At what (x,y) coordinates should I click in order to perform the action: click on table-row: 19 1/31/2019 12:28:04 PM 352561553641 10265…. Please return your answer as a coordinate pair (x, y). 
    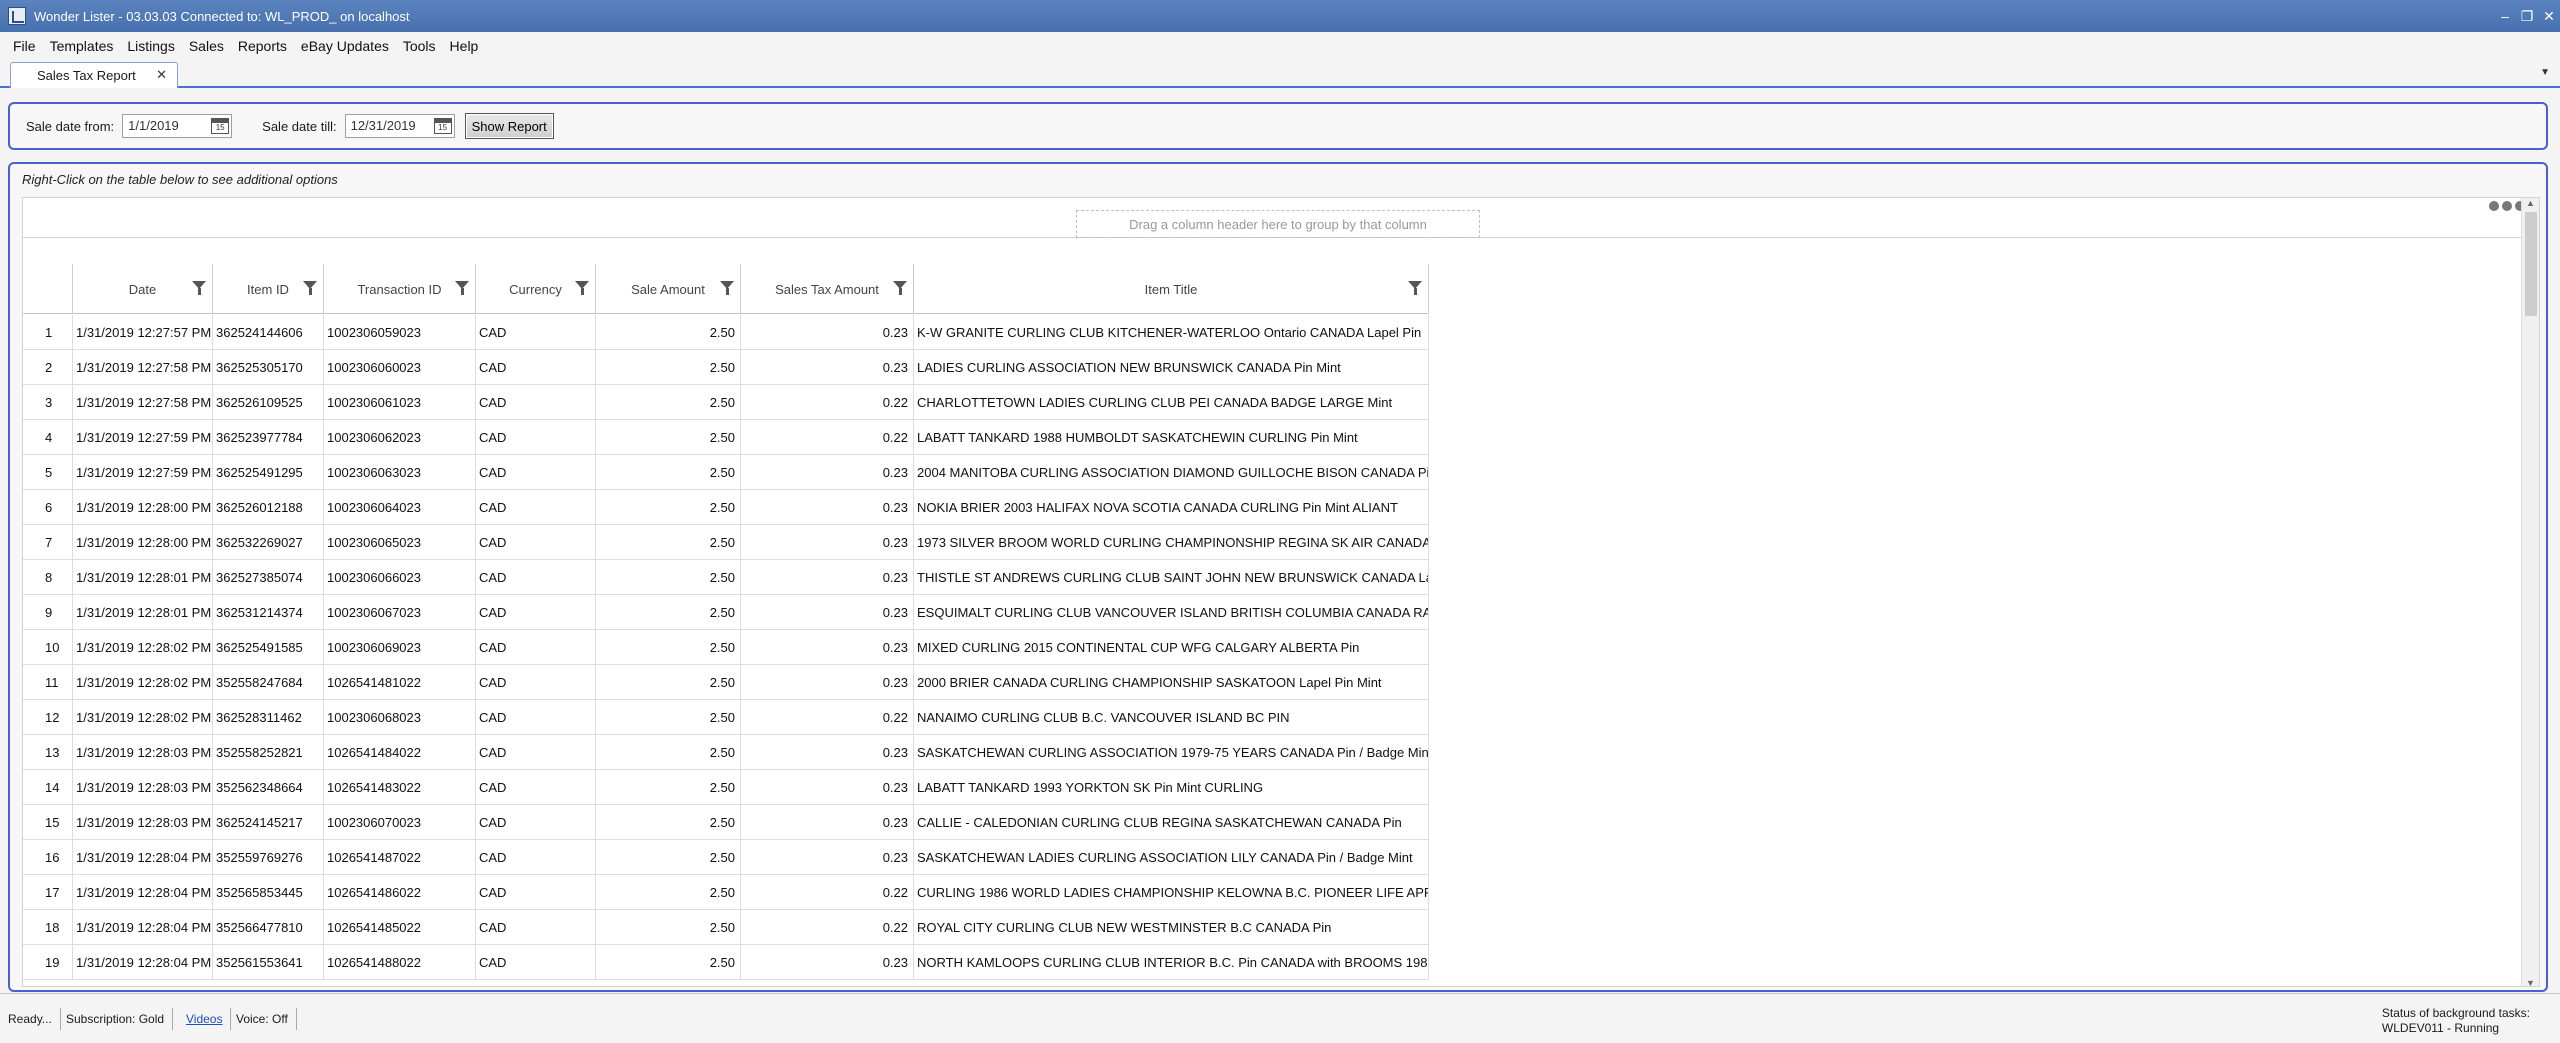
    Looking at the image, I should click on (726, 962).